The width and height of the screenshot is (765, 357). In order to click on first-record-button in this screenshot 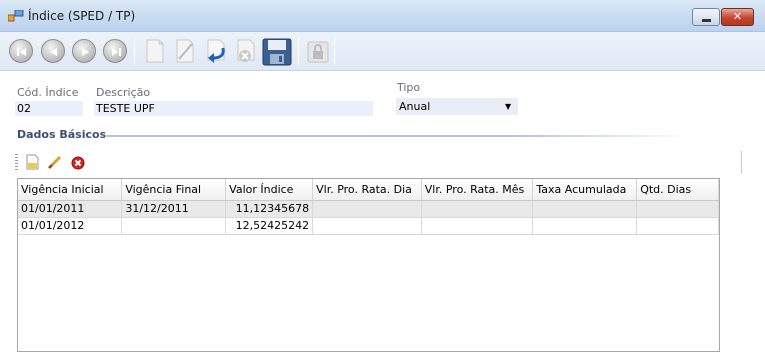, I will do `click(21, 51)`.